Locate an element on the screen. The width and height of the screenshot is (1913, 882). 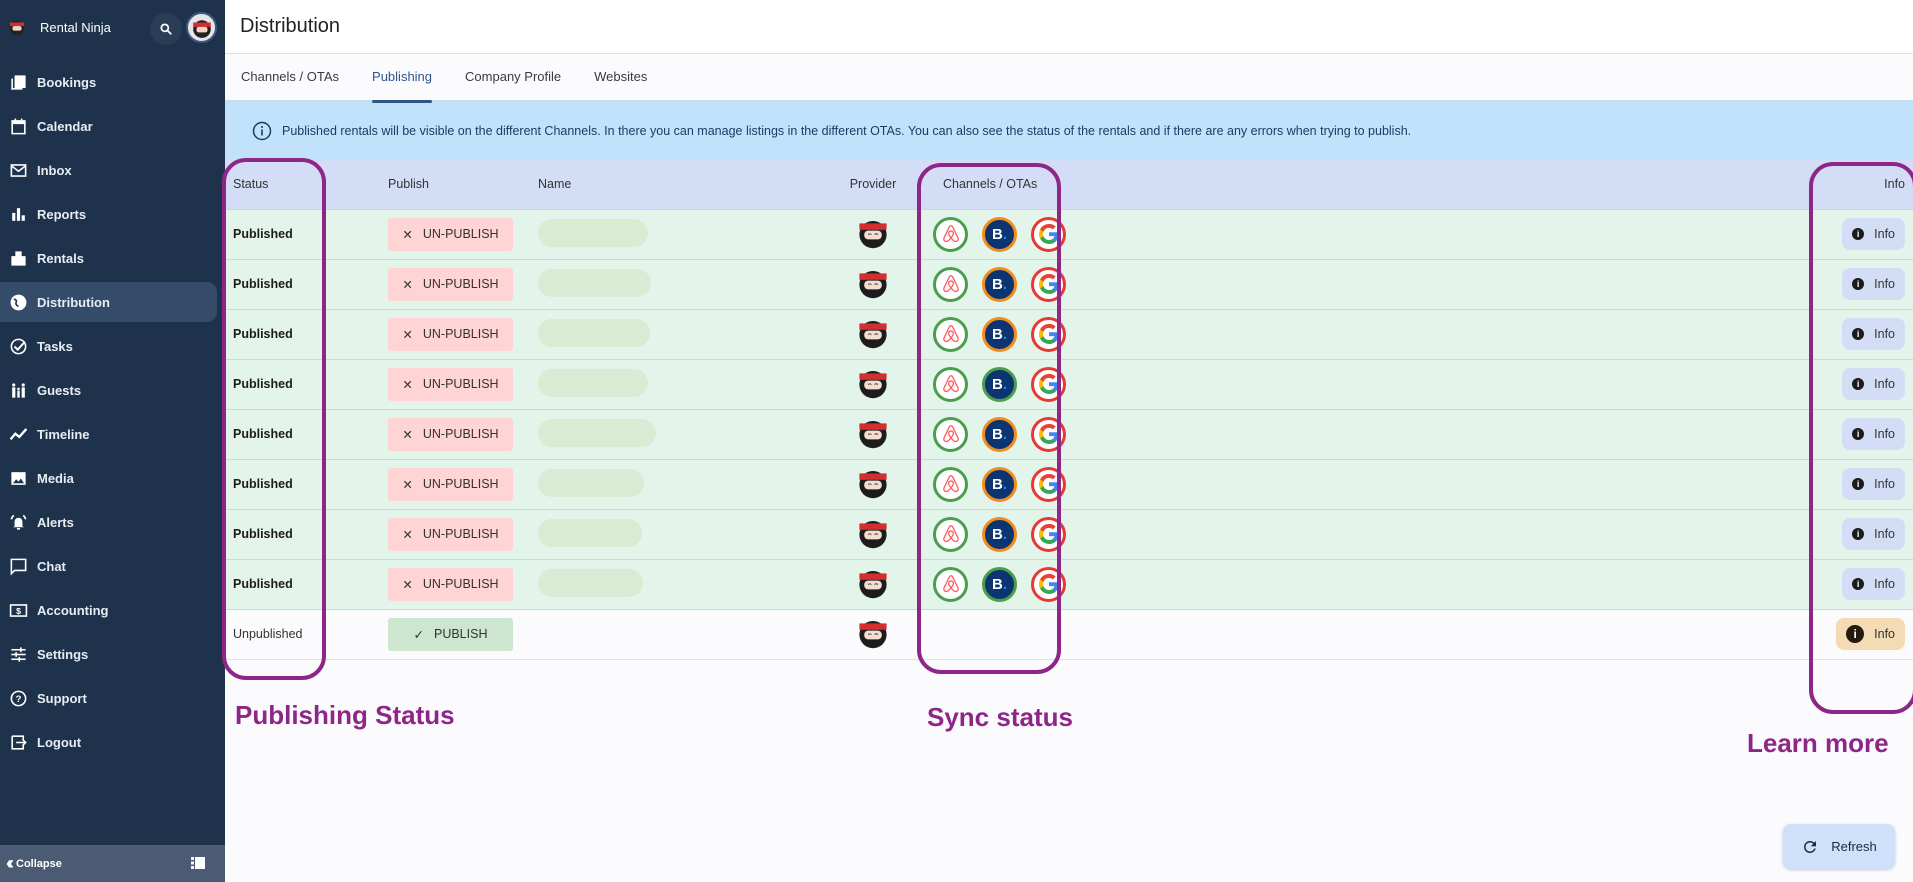
search-button is located at coordinates (166, 29).